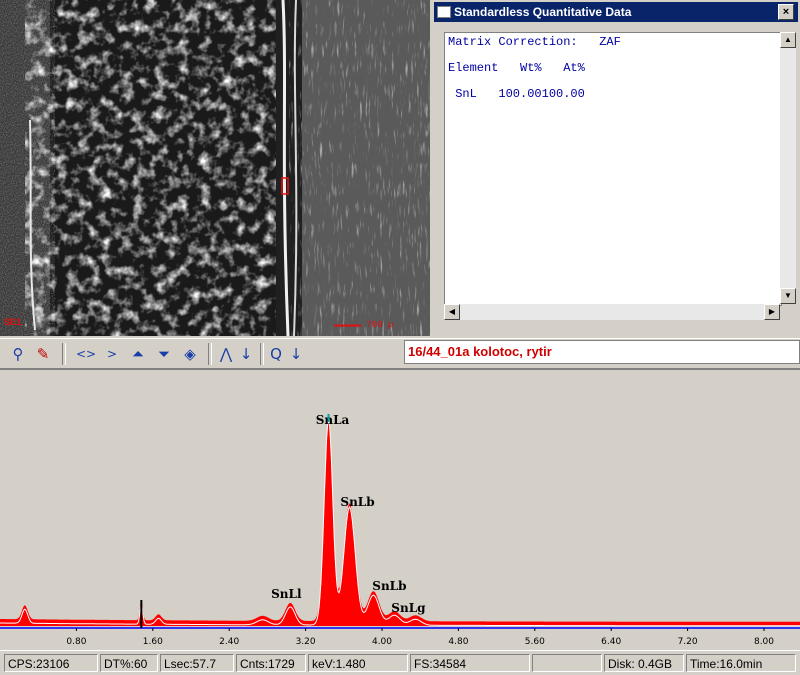 This screenshot has width=800, height=675. I want to click on pen-color-icon: ✎, so click(43, 354).